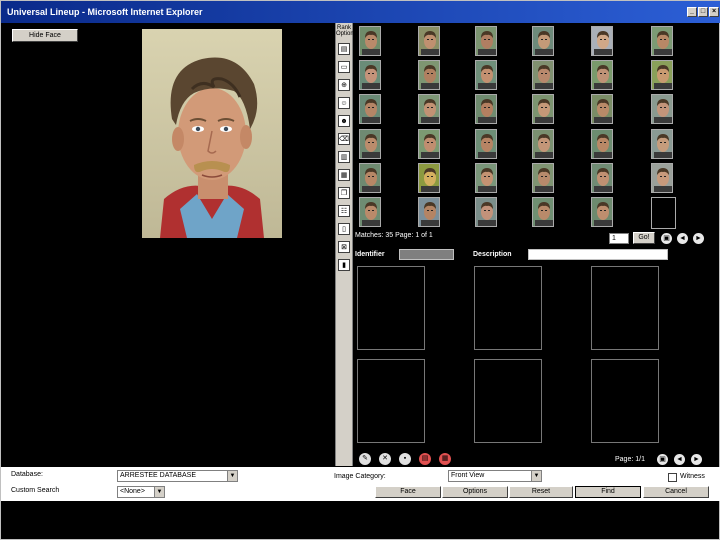 The height and width of the screenshot is (540, 720). What do you see at coordinates (541, 492) in the screenshot?
I see `reset-button: Reset` at bounding box center [541, 492].